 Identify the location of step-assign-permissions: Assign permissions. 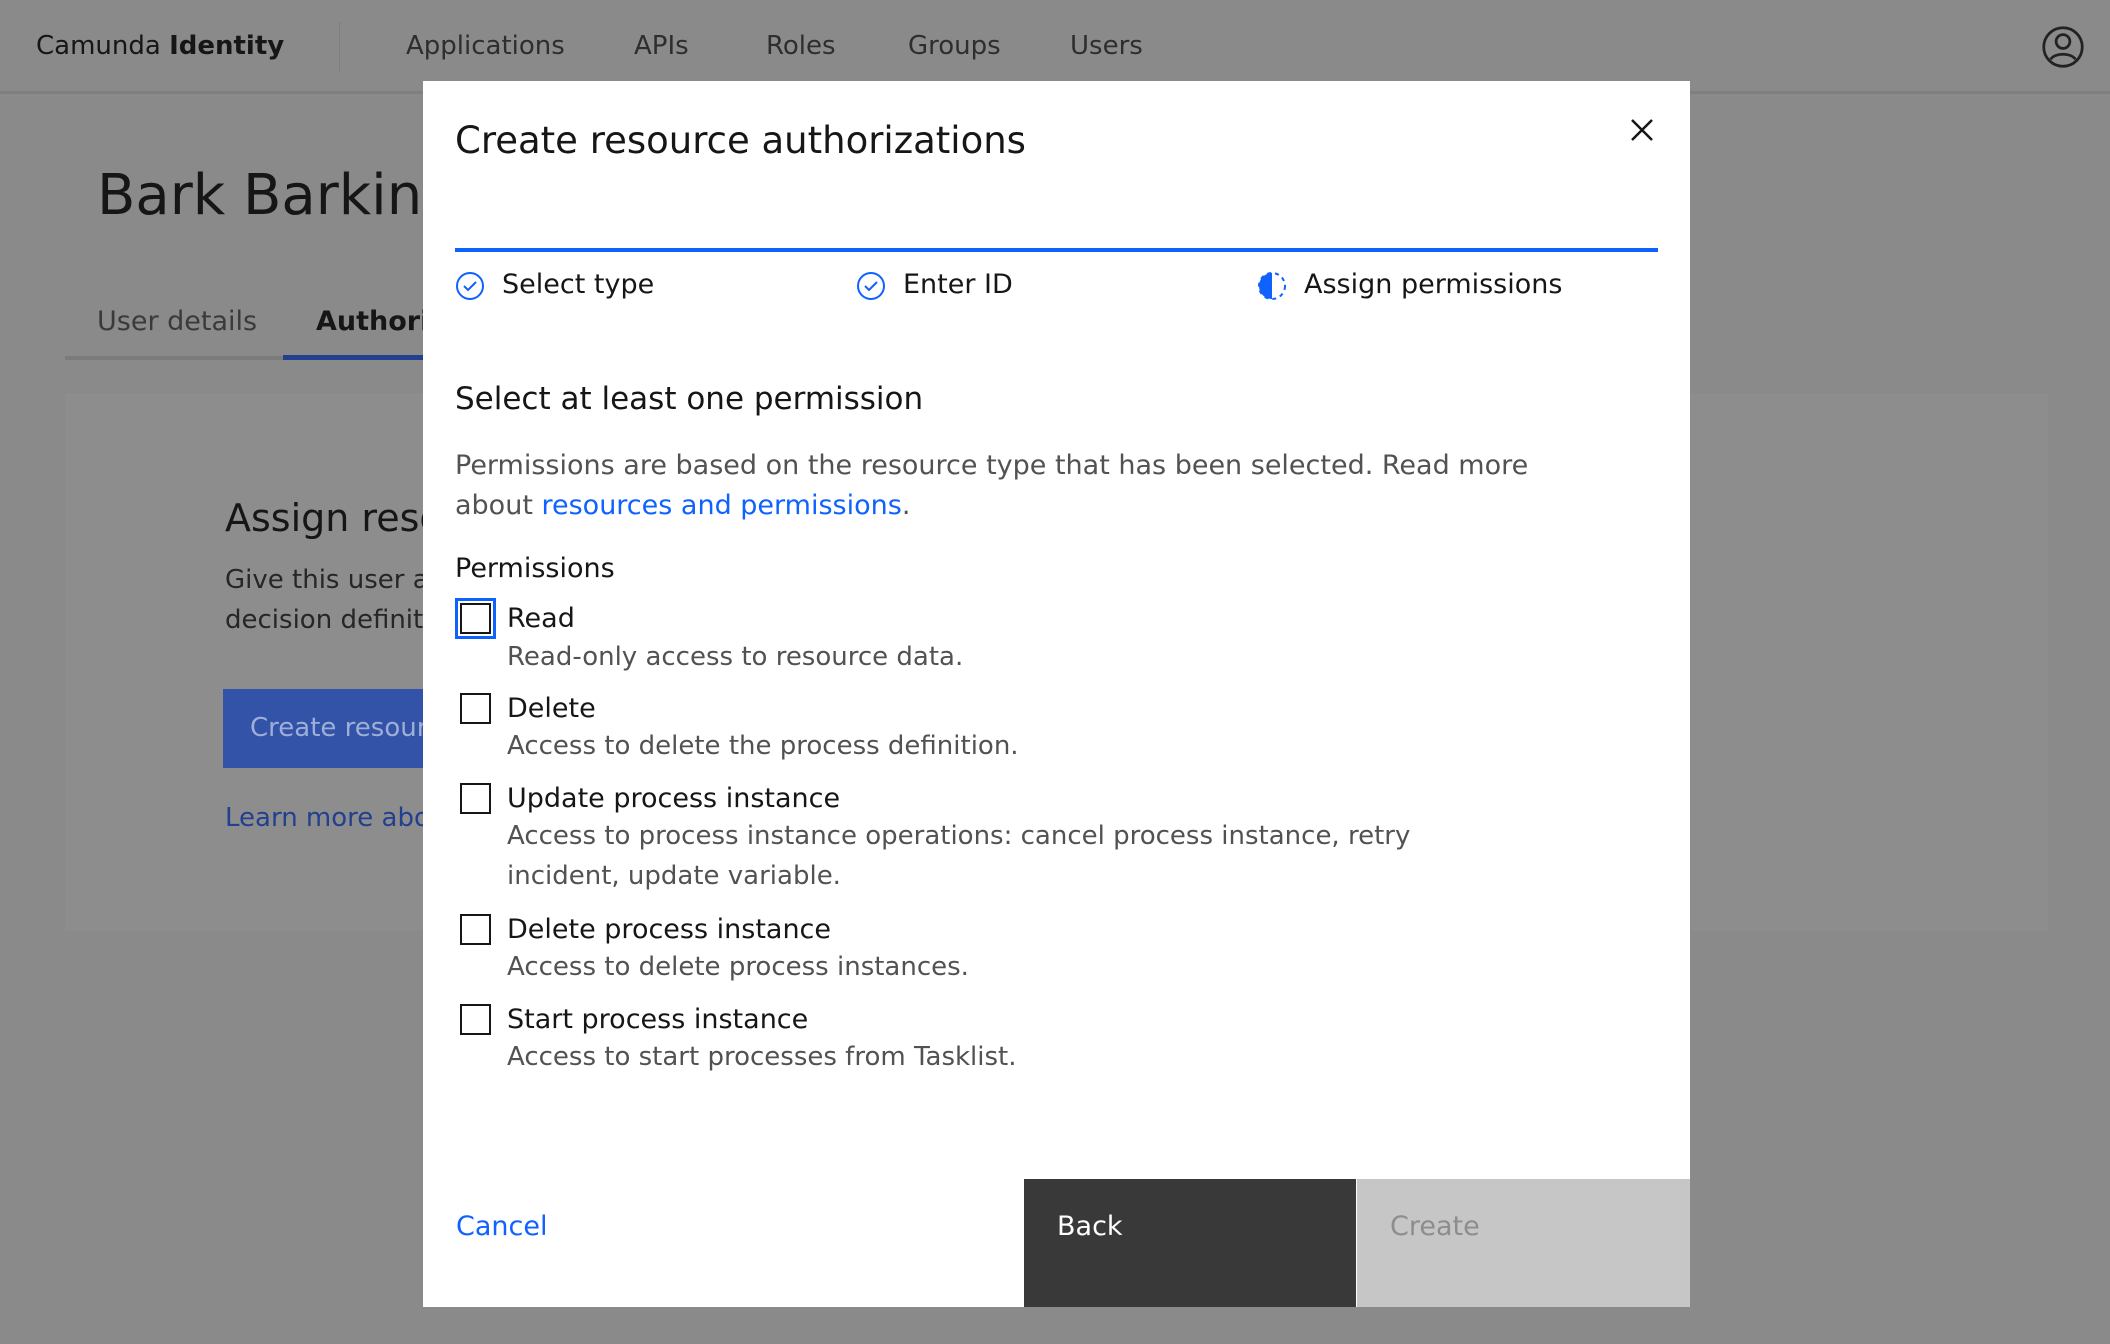
(1433, 284).